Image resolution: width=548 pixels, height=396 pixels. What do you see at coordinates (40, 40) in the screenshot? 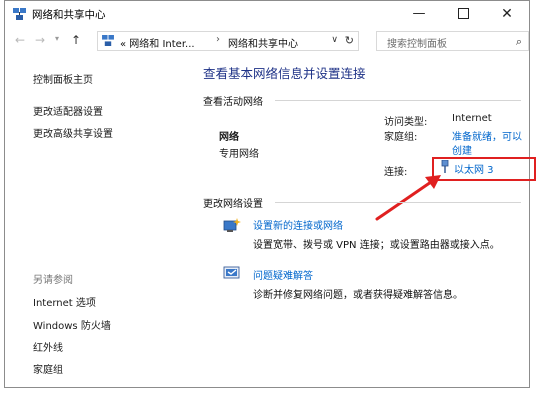
I see `forward-button: →` at bounding box center [40, 40].